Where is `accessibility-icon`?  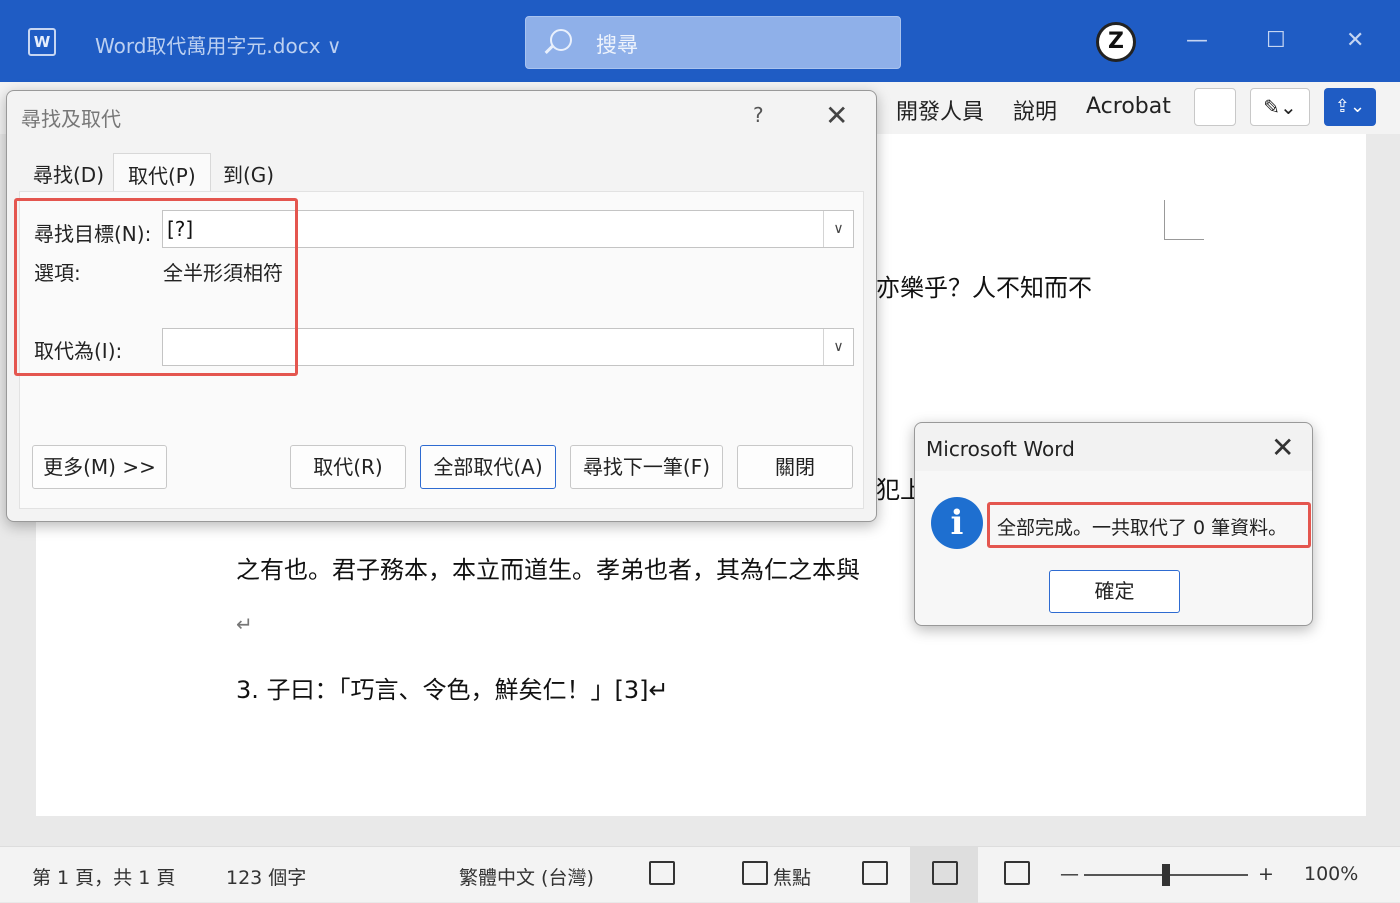
accessibility-icon is located at coordinates (662, 873).